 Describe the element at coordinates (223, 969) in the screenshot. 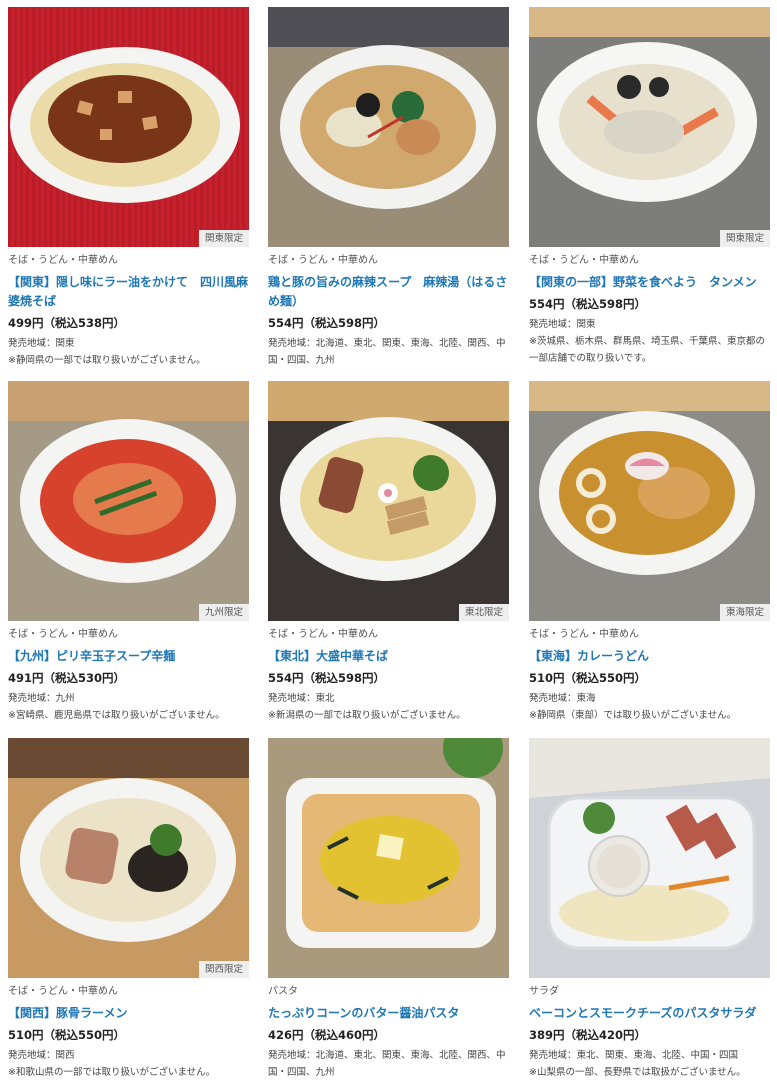

I see `region-badge: 関西限定` at that location.